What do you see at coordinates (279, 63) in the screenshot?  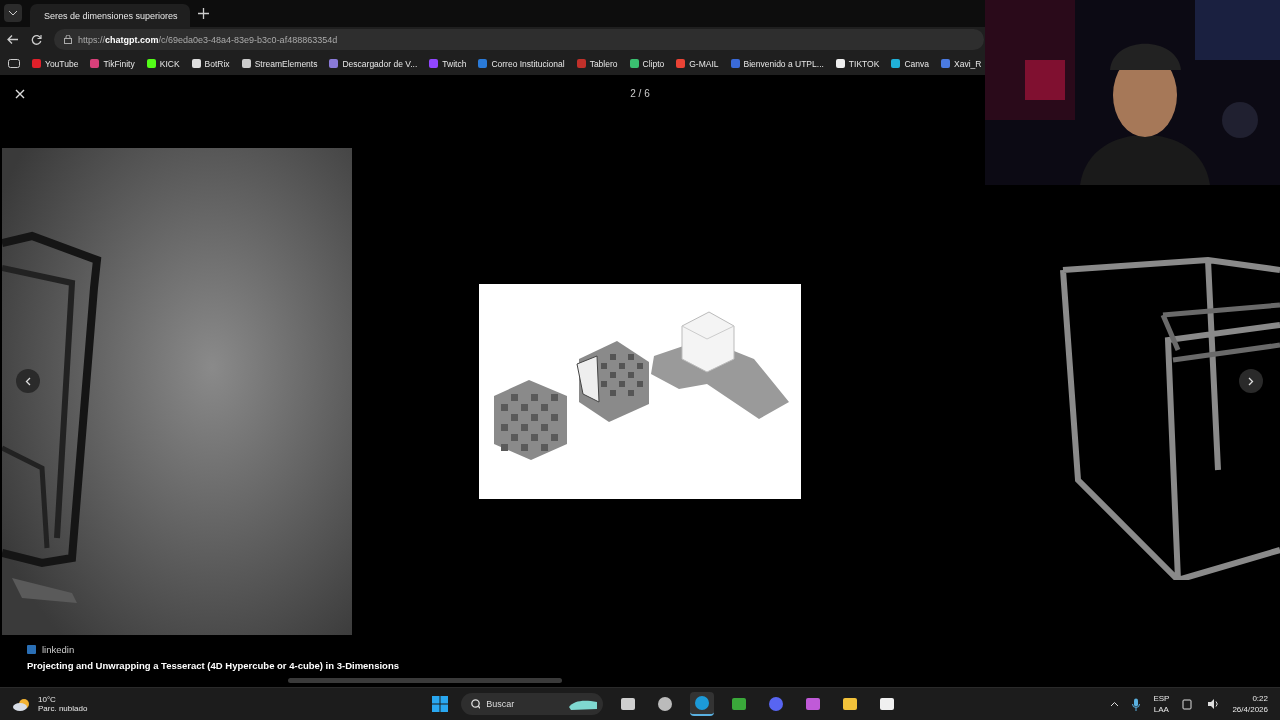 I see `bookmark: StreamElements` at bounding box center [279, 63].